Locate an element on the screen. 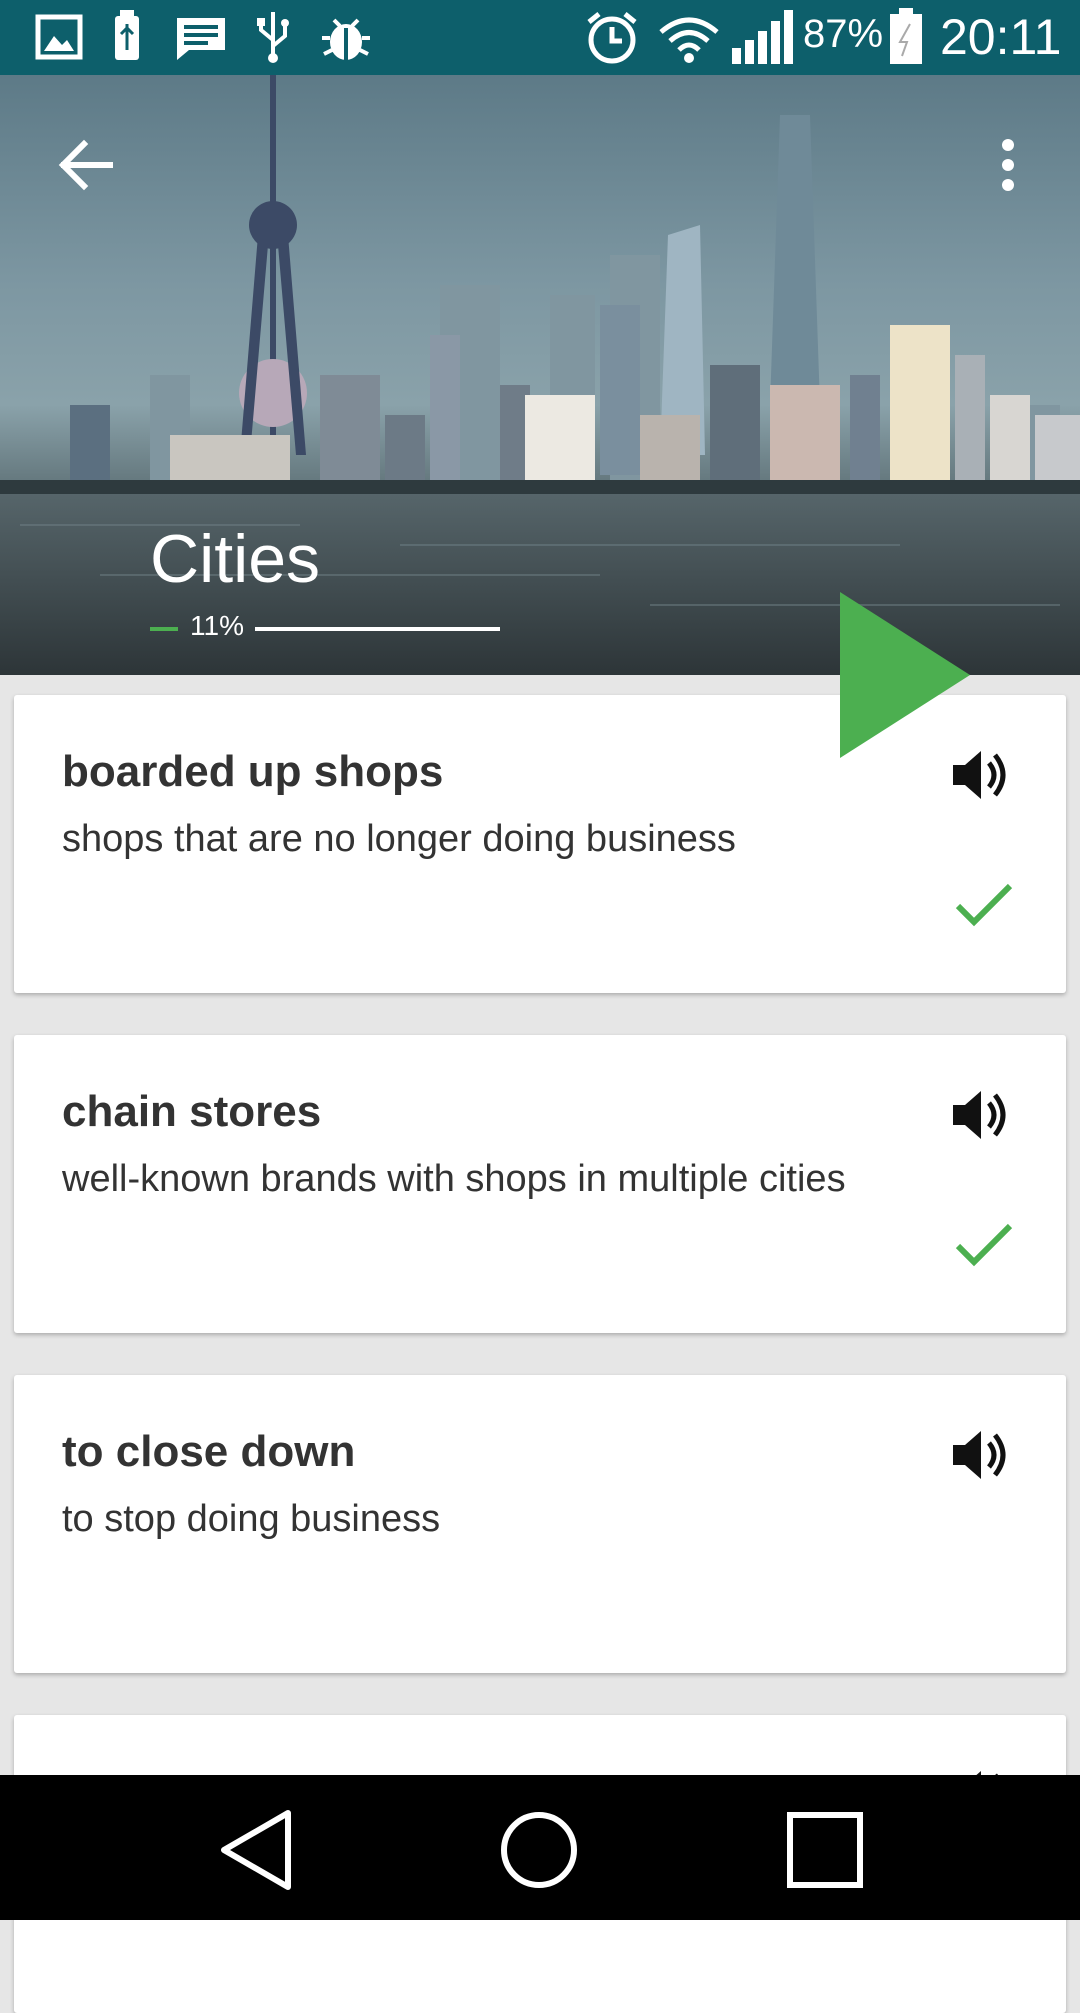 This screenshot has height=2013, width=1080. term-text: to close down is located at coordinates (209, 1451).